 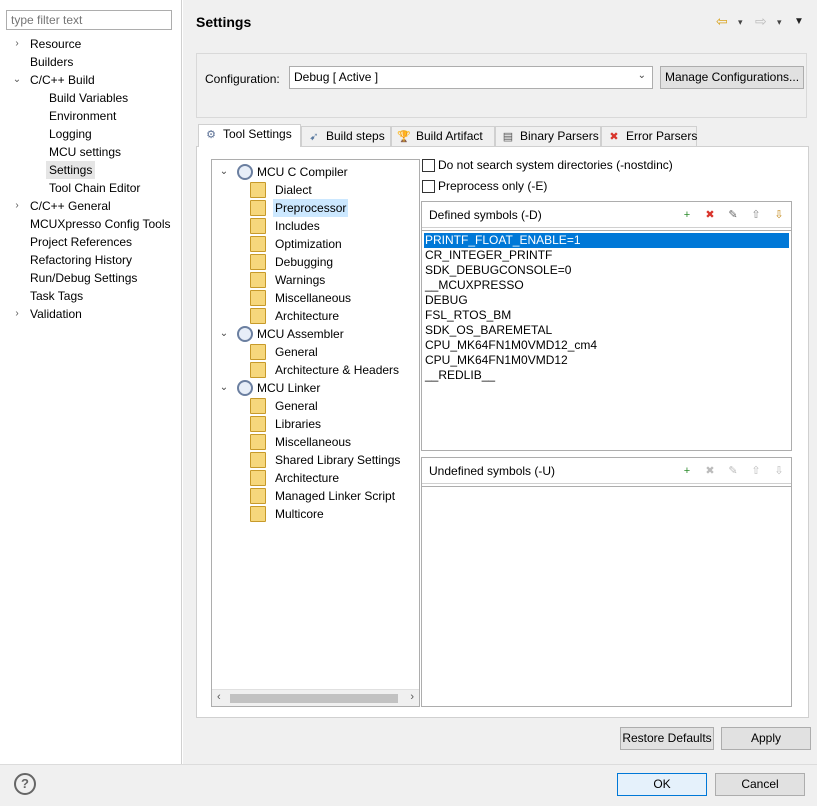 What do you see at coordinates (614, 137) in the screenshot?
I see `error-icon: ✖` at bounding box center [614, 137].